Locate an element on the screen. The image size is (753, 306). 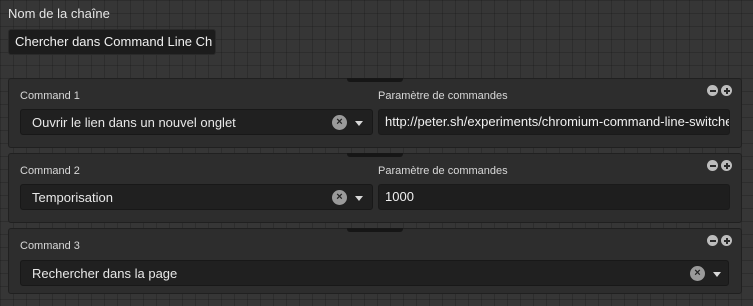
command-select: Temporisation × is located at coordinates (196, 197).